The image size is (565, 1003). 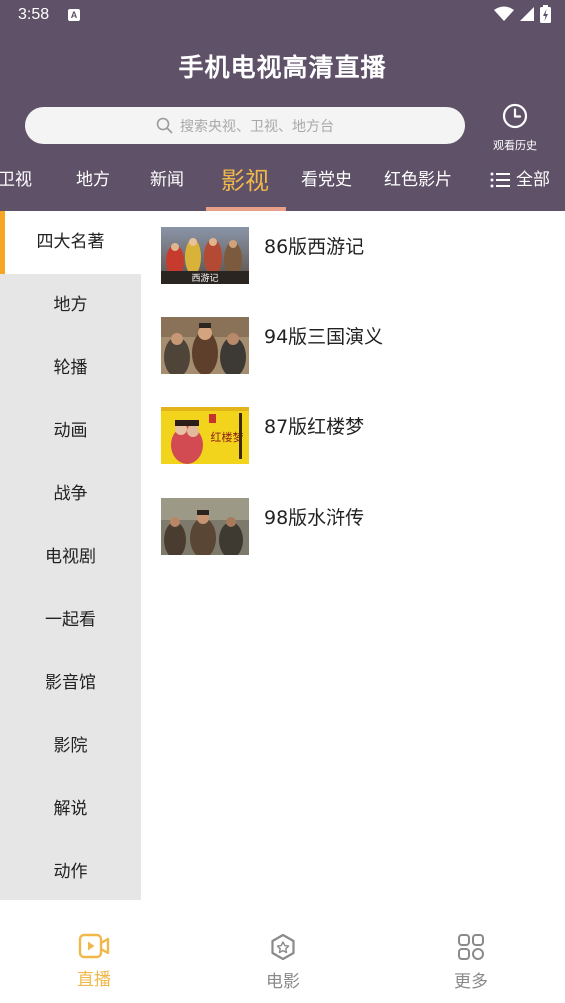 What do you see at coordinates (257, 126) in the screenshot?
I see `search-placeholder: 搜索央视、卫视、地方台` at bounding box center [257, 126].